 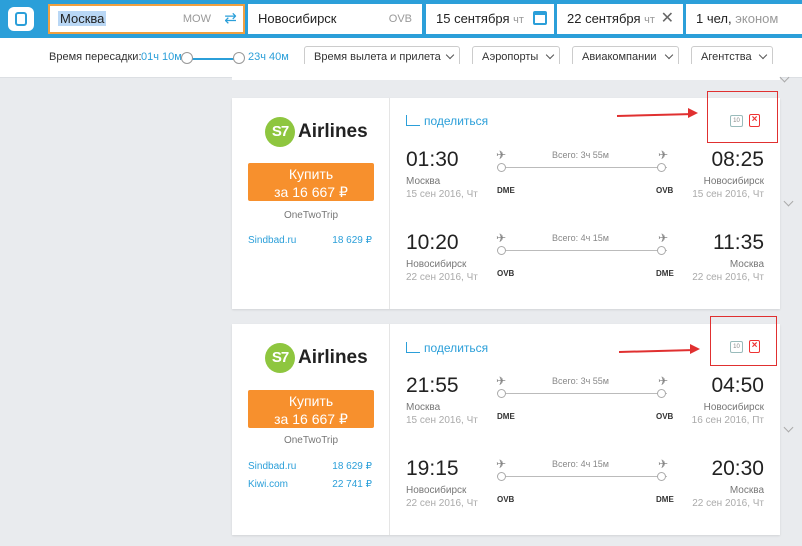 I want to click on transfer-slider-min-handle, so click(x=187, y=58).